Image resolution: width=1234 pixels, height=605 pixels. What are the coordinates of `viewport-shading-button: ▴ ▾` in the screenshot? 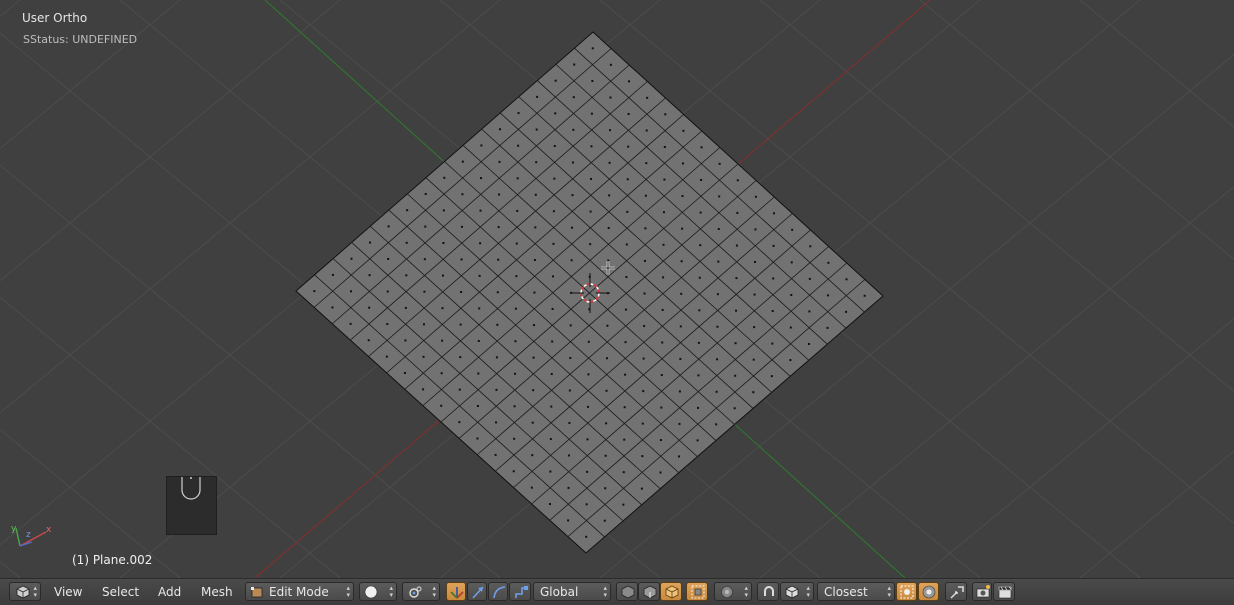 It's located at (378, 591).